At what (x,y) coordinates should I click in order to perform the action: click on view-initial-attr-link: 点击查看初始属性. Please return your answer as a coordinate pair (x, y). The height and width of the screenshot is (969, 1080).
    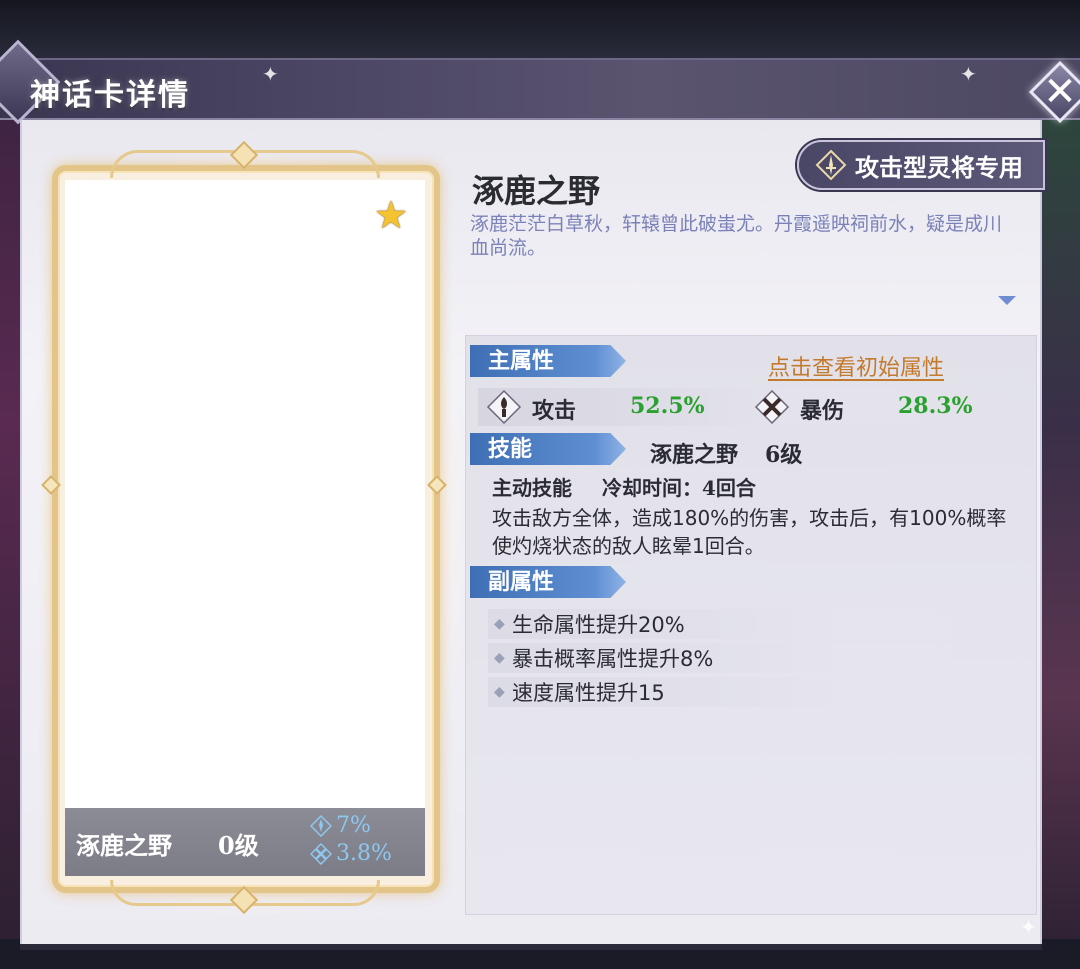
    Looking at the image, I should click on (856, 366).